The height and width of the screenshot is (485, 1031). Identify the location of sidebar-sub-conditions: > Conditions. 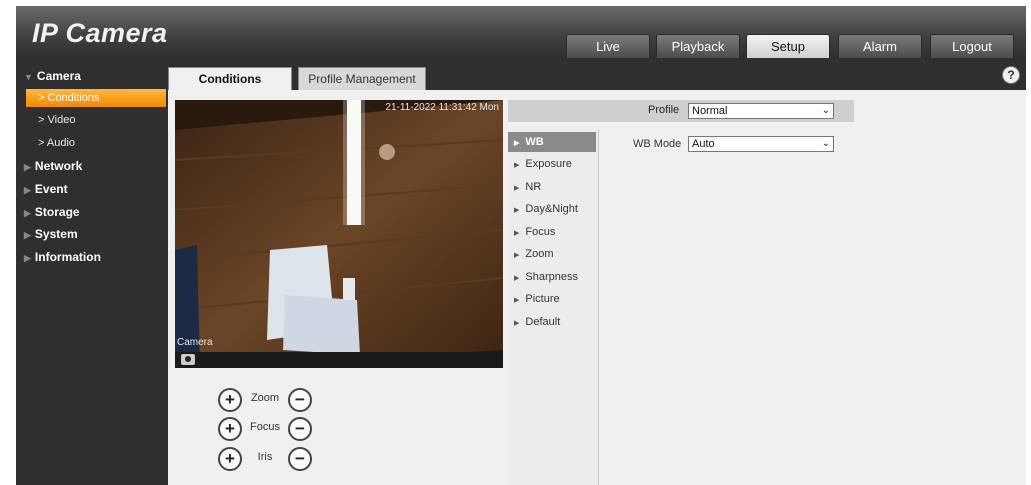
(96, 98).